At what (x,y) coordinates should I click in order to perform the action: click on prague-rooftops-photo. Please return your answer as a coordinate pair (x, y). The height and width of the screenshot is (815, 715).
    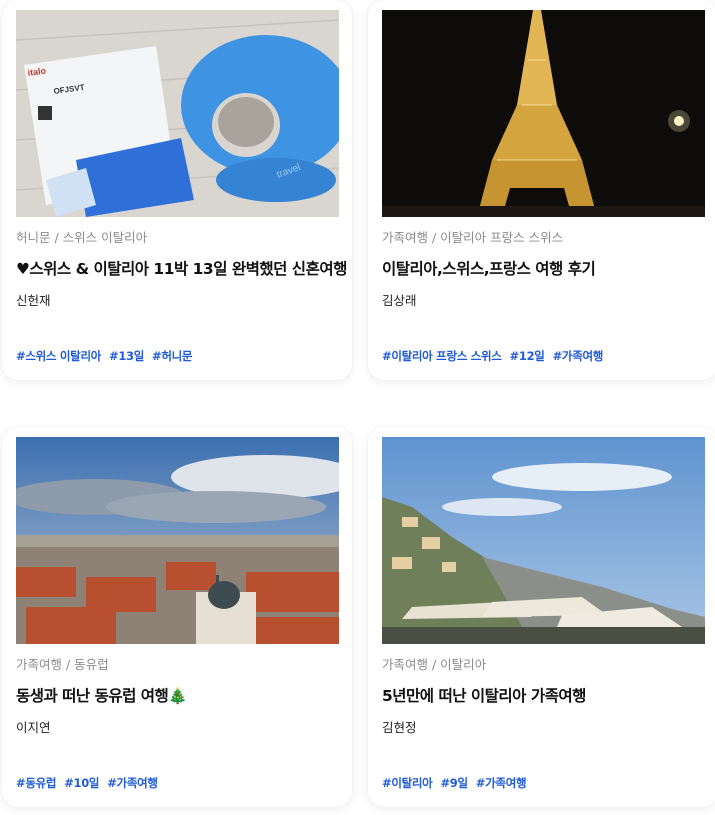
    Looking at the image, I should click on (177, 540).